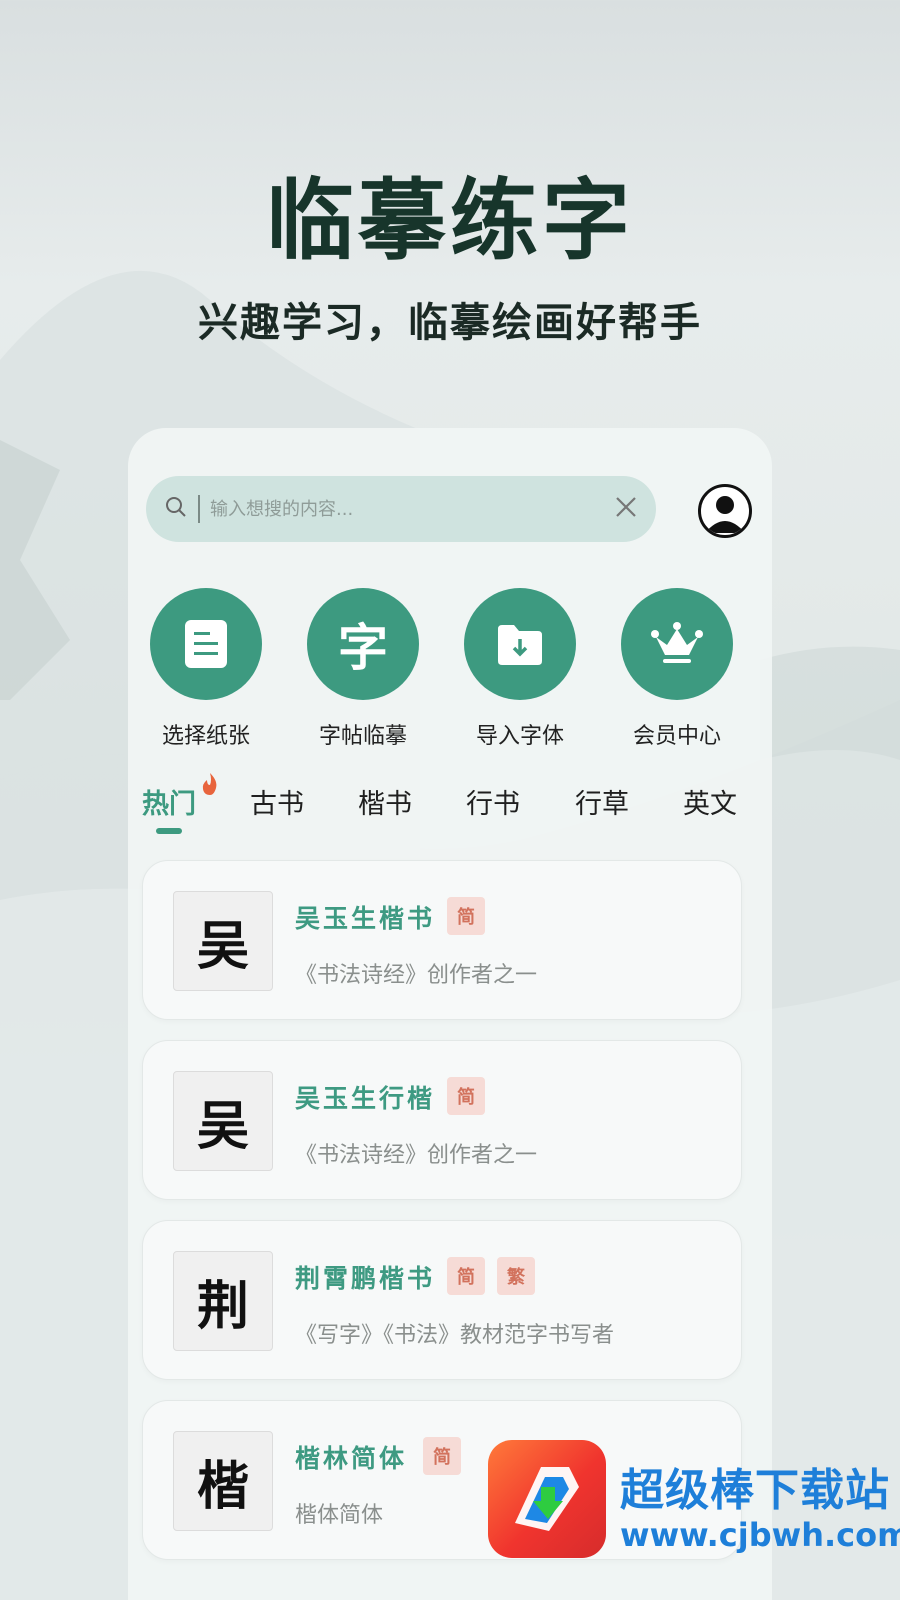  Describe the element at coordinates (442, 1120) in the screenshot. I see `list-item: 吴 吴玉生行楷 简 《书法诗经》创作者之一` at that location.